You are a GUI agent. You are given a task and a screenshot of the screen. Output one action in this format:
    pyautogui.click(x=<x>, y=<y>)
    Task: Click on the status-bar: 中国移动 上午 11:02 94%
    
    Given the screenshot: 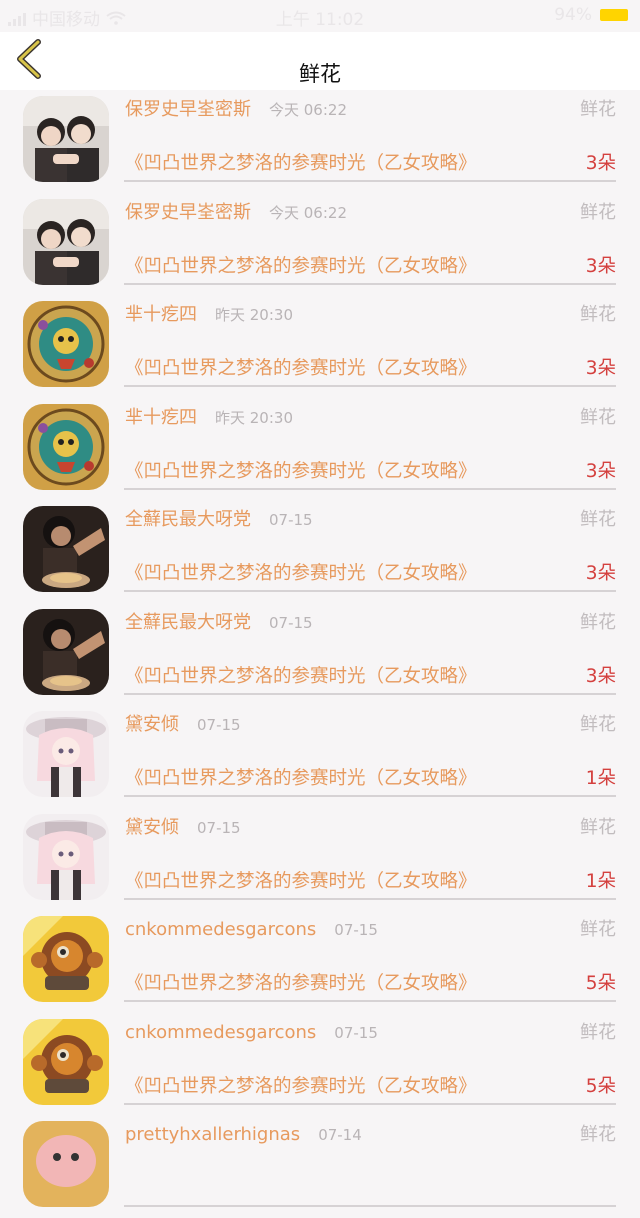 What is the action you would take?
    pyautogui.click(x=320, y=16)
    